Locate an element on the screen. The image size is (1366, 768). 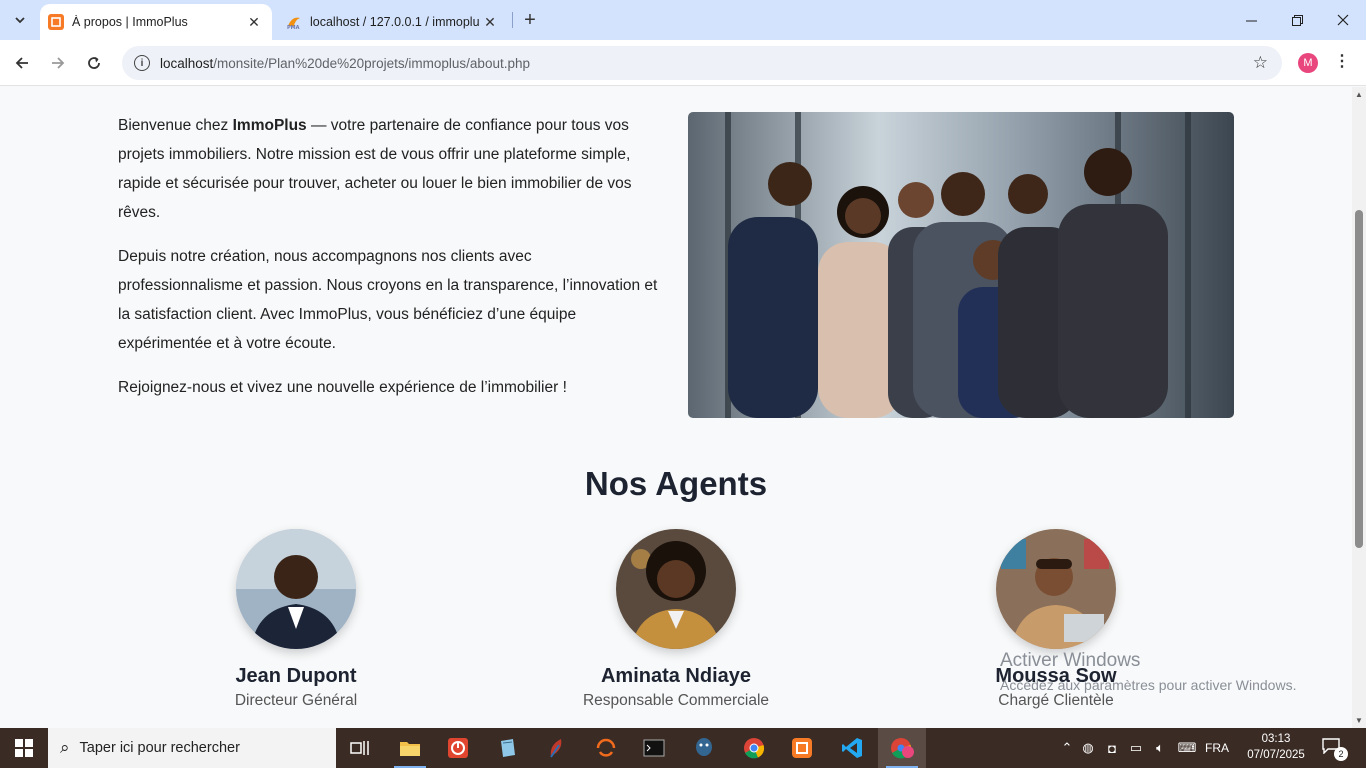
restore-icon is located at coordinates (1297, 20).